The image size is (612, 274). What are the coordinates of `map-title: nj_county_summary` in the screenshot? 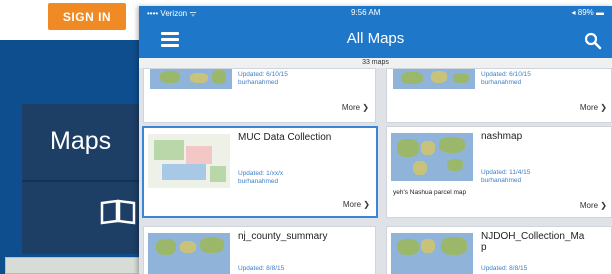 It's located at (283, 236).